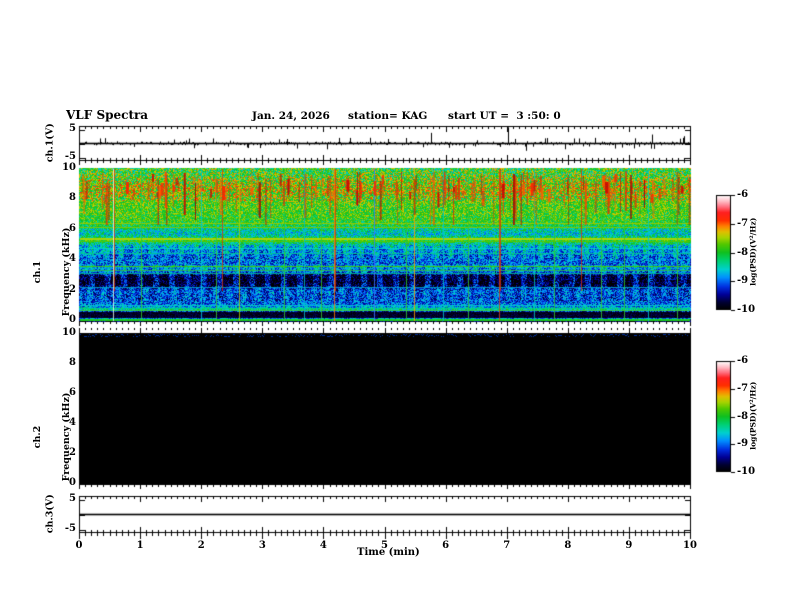  Describe the element at coordinates (72, 128) in the screenshot. I see `ch1-volt-tick-label: 5` at that location.